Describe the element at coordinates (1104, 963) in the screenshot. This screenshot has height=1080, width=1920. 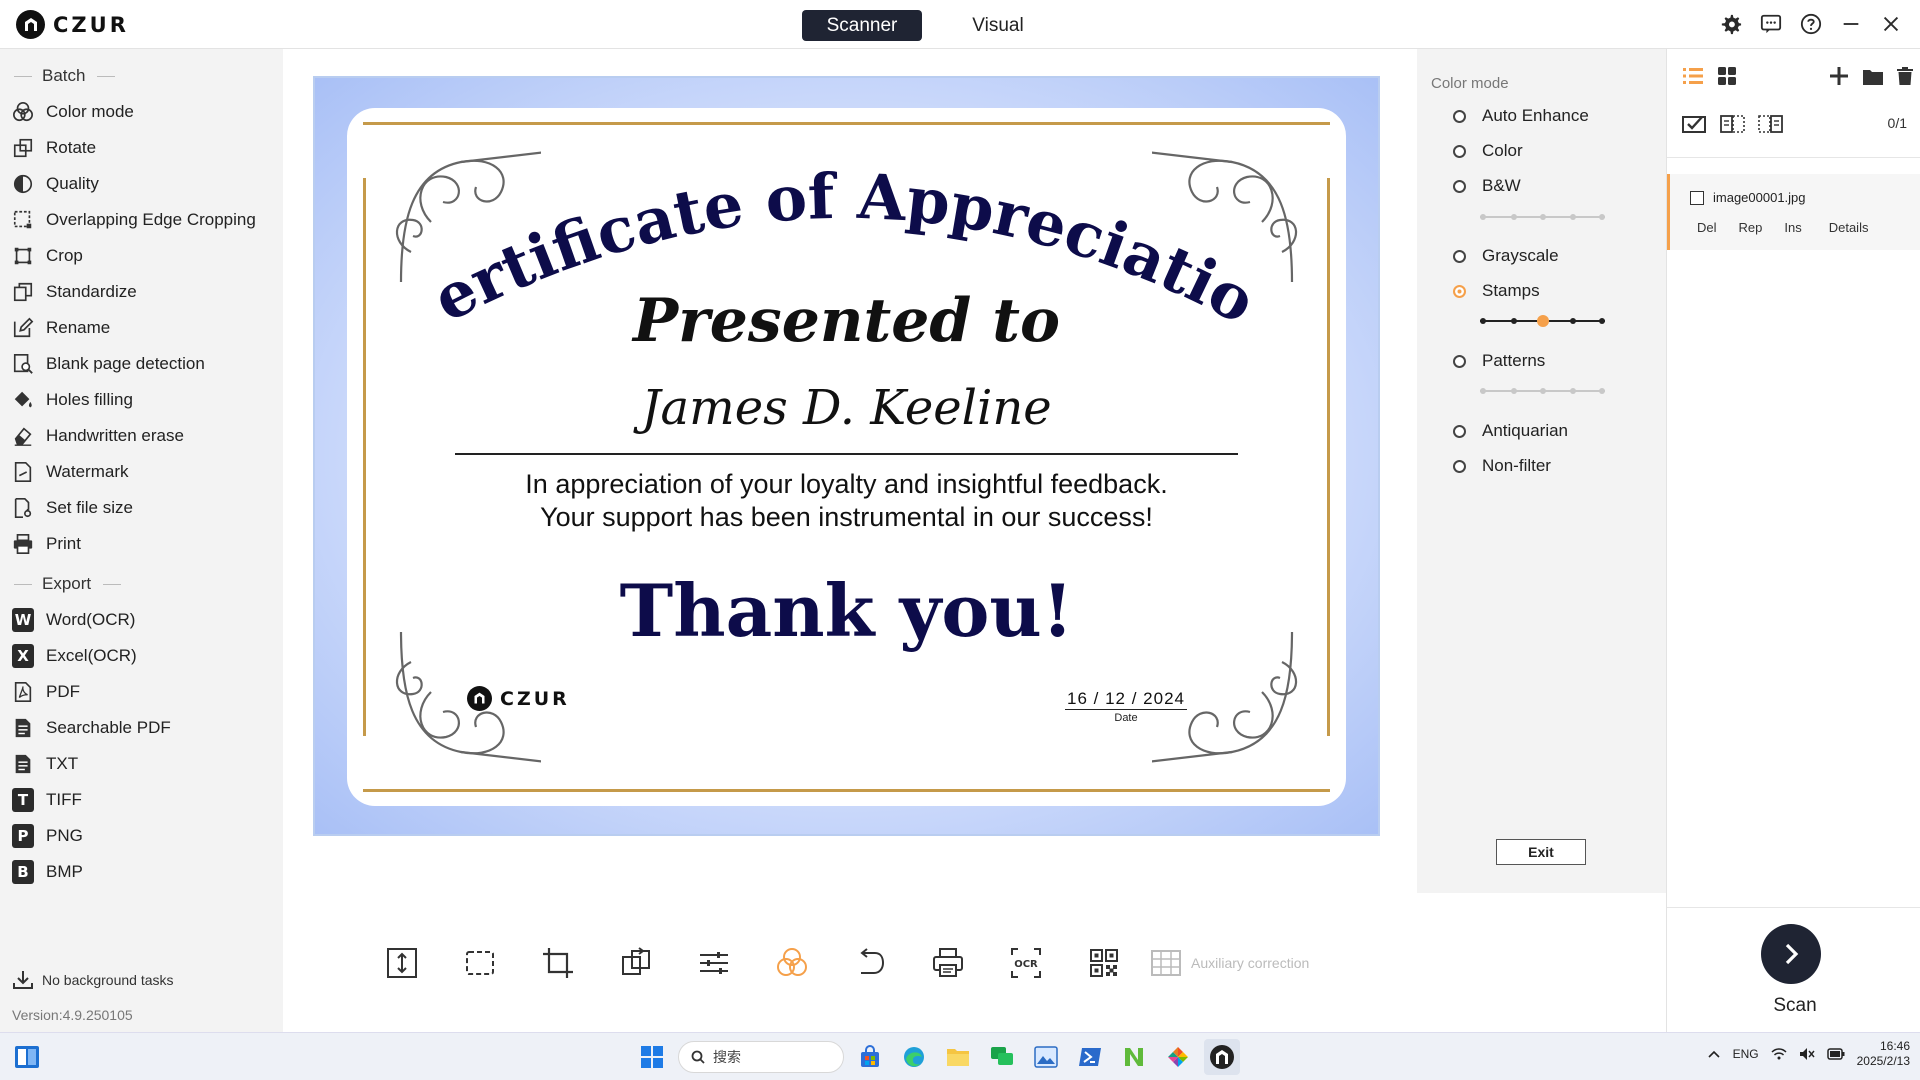
I see `qr-code-button` at that location.